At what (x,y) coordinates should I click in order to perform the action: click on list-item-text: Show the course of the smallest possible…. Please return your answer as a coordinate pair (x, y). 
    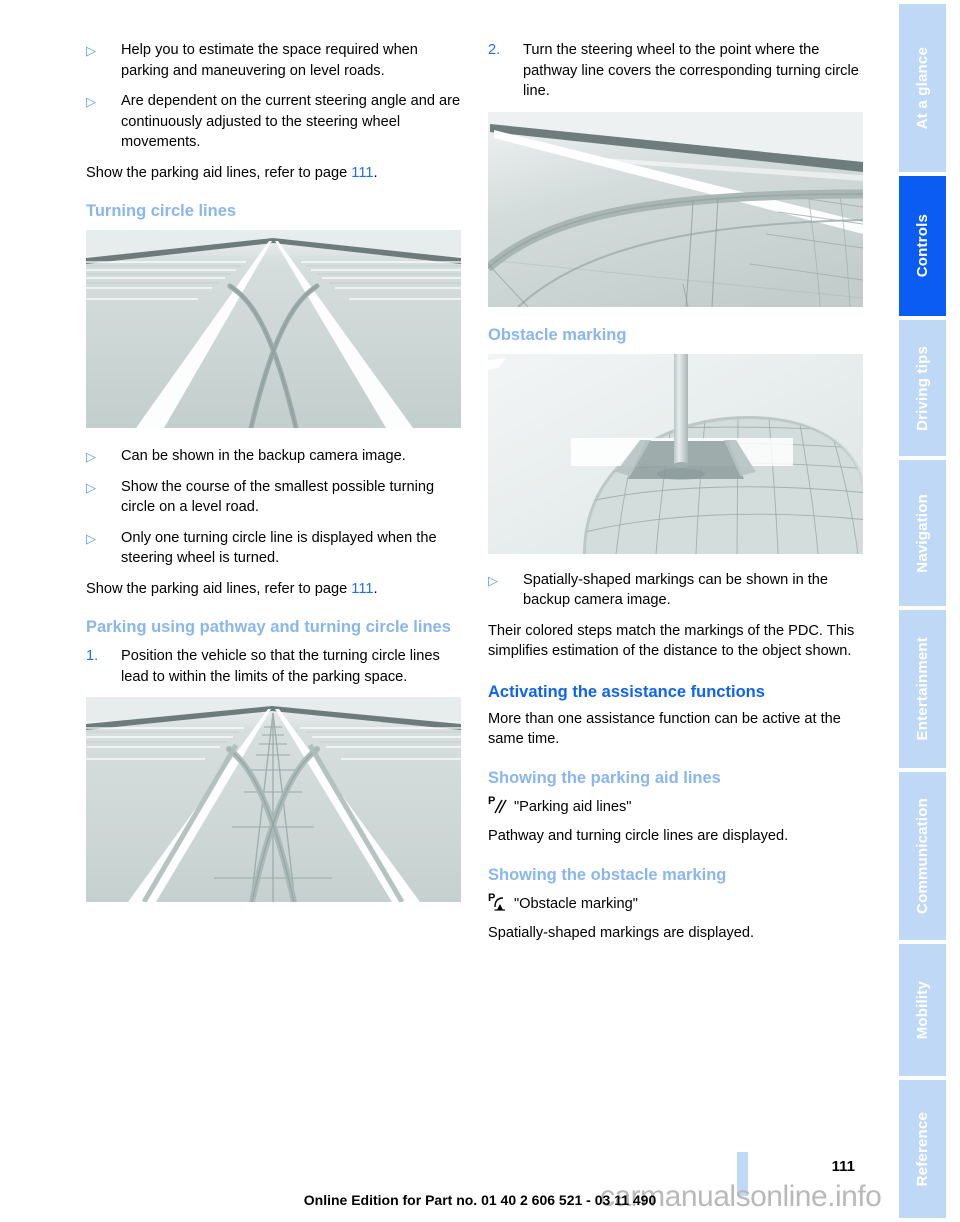
    Looking at the image, I should click on (278, 497).